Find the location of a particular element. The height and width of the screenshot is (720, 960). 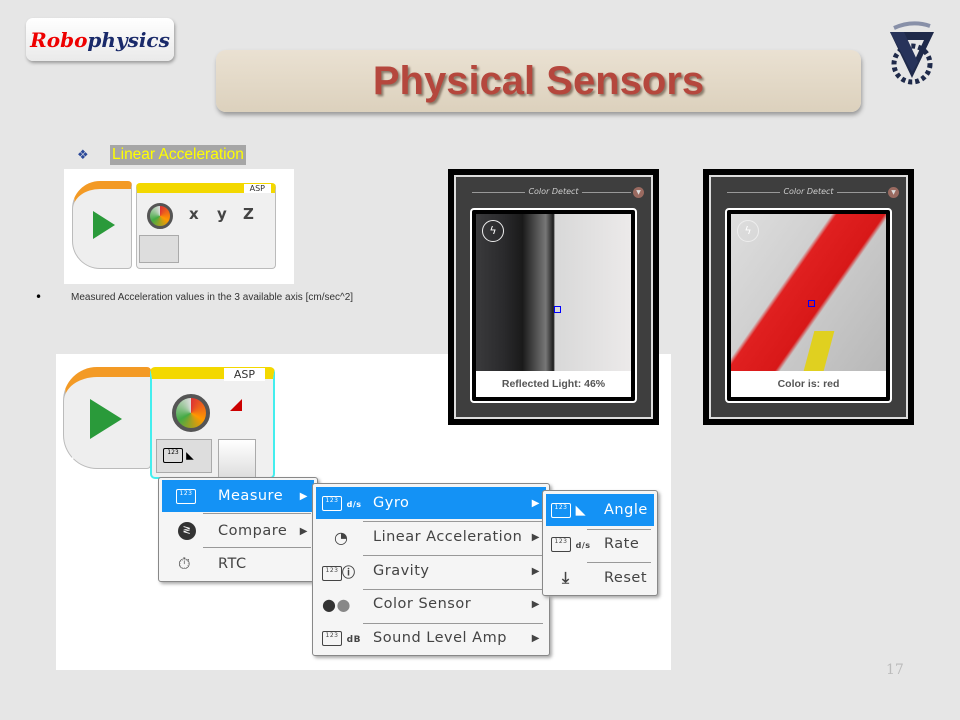

reset-download-icon: ⤓ is located at coordinates (566, 577).